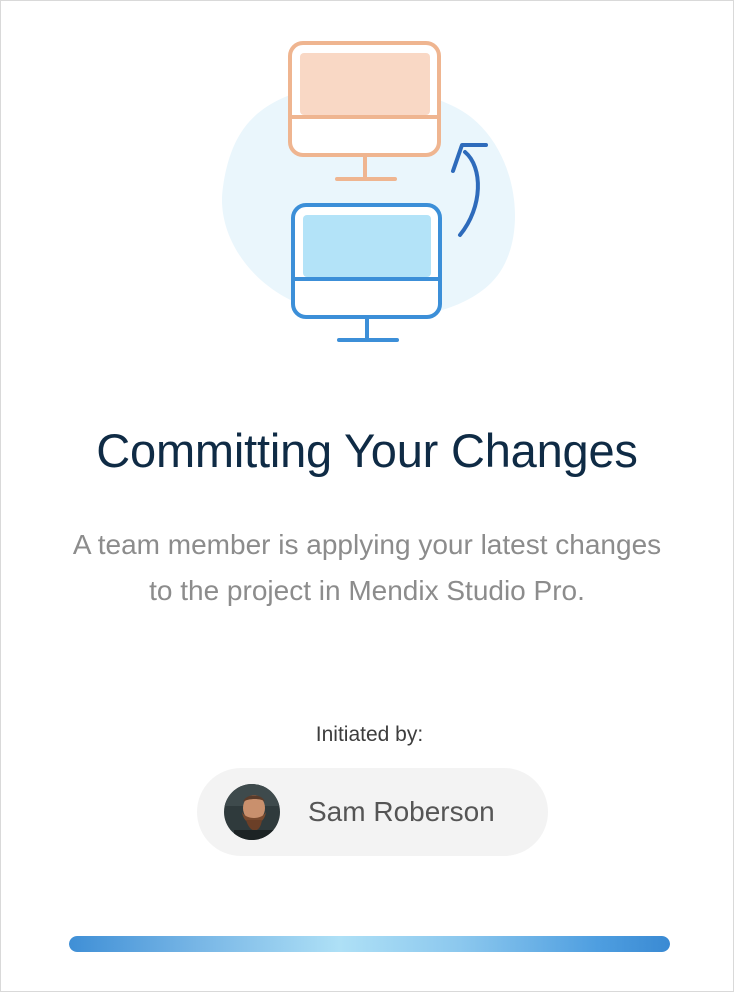 The image size is (734, 992). I want to click on user-name: Sam Roberson, so click(401, 811).